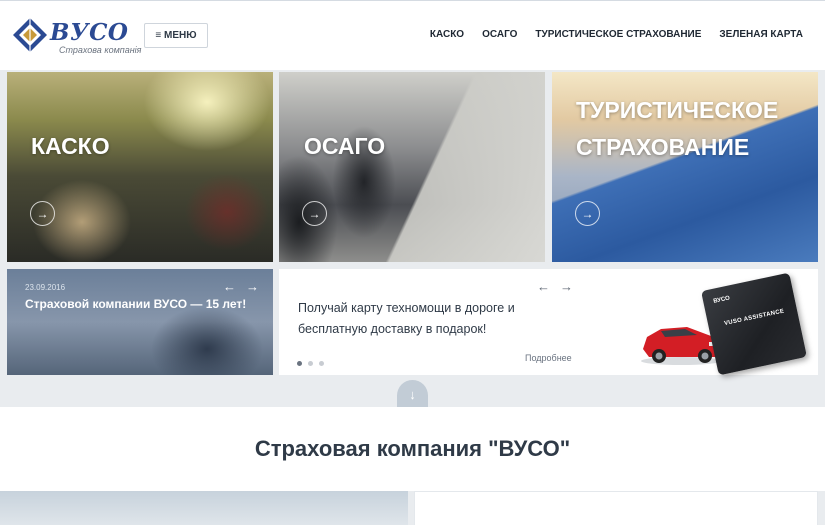 The image size is (825, 525). I want to click on promo-arrows: ← →, so click(555, 286).